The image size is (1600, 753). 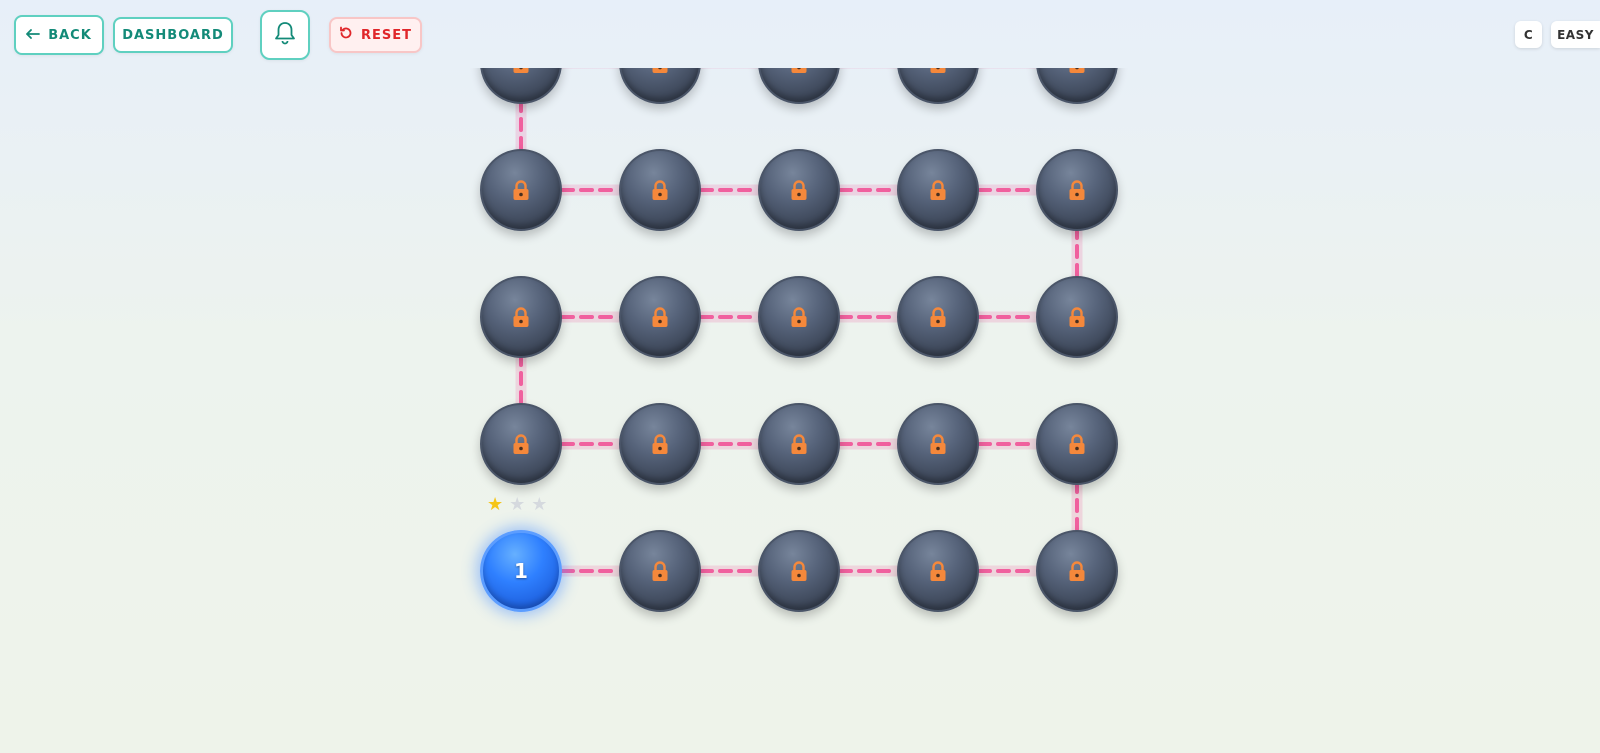 I want to click on bell-icon, so click(x=285, y=35).